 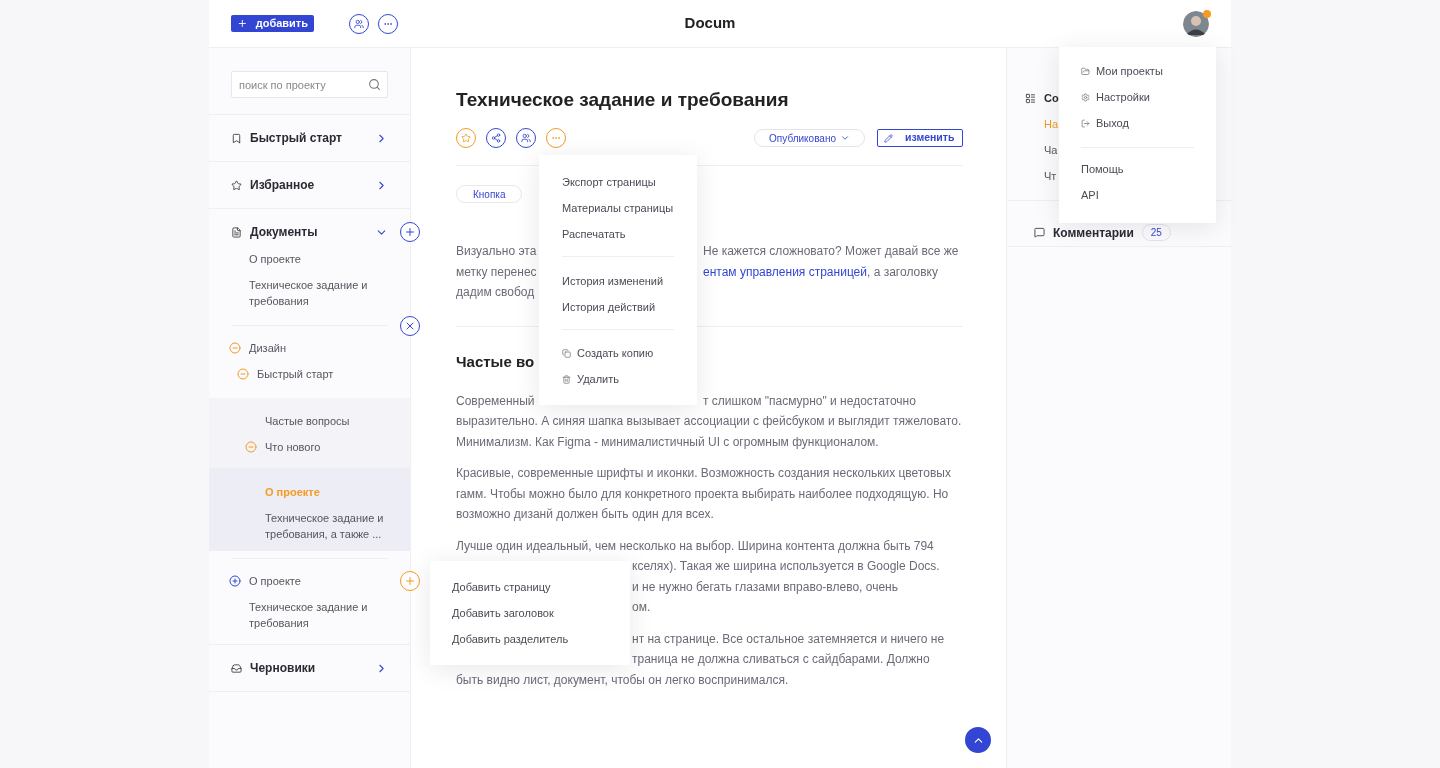 What do you see at coordinates (235, 581) in the screenshot?
I see `expand-icon` at bounding box center [235, 581].